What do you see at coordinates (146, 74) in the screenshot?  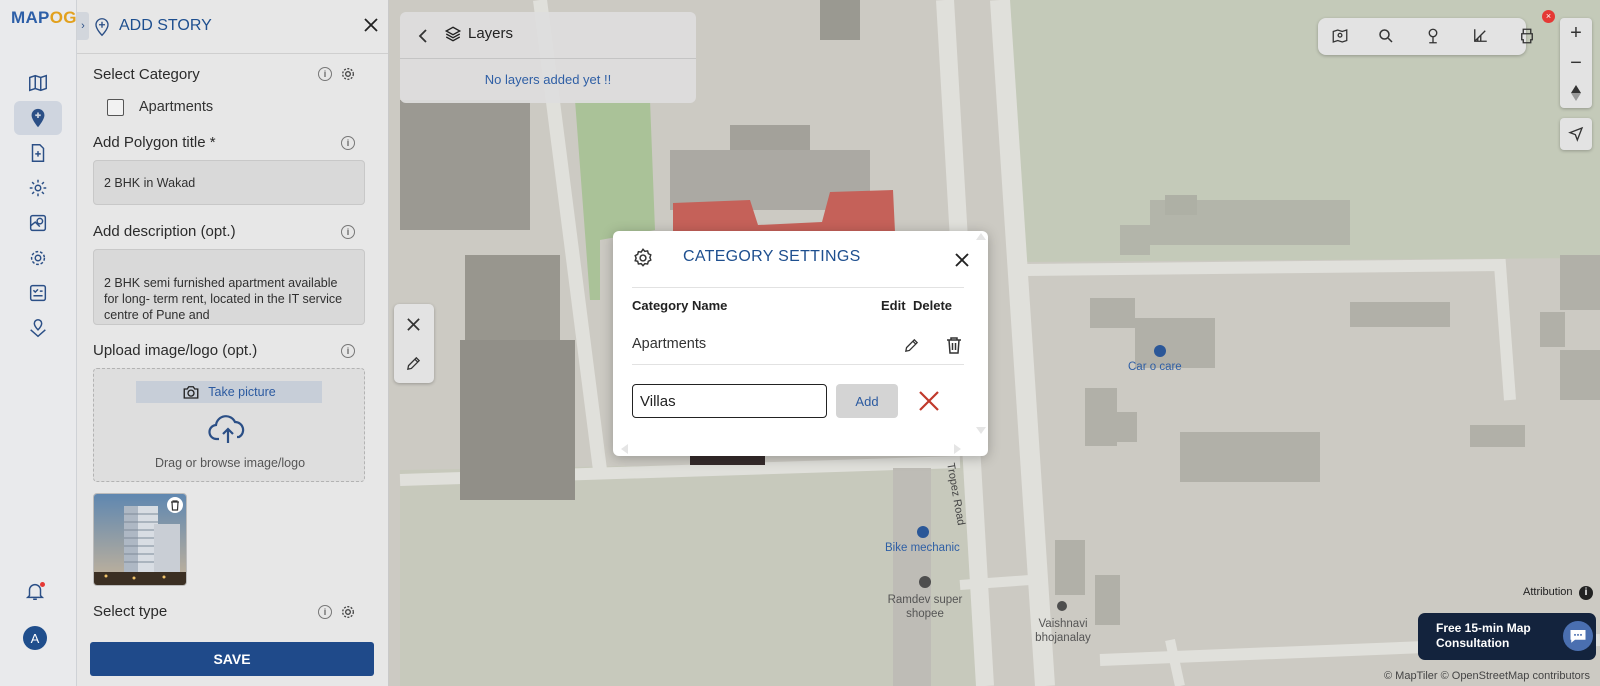 I see `select-category-label: Select Category` at bounding box center [146, 74].